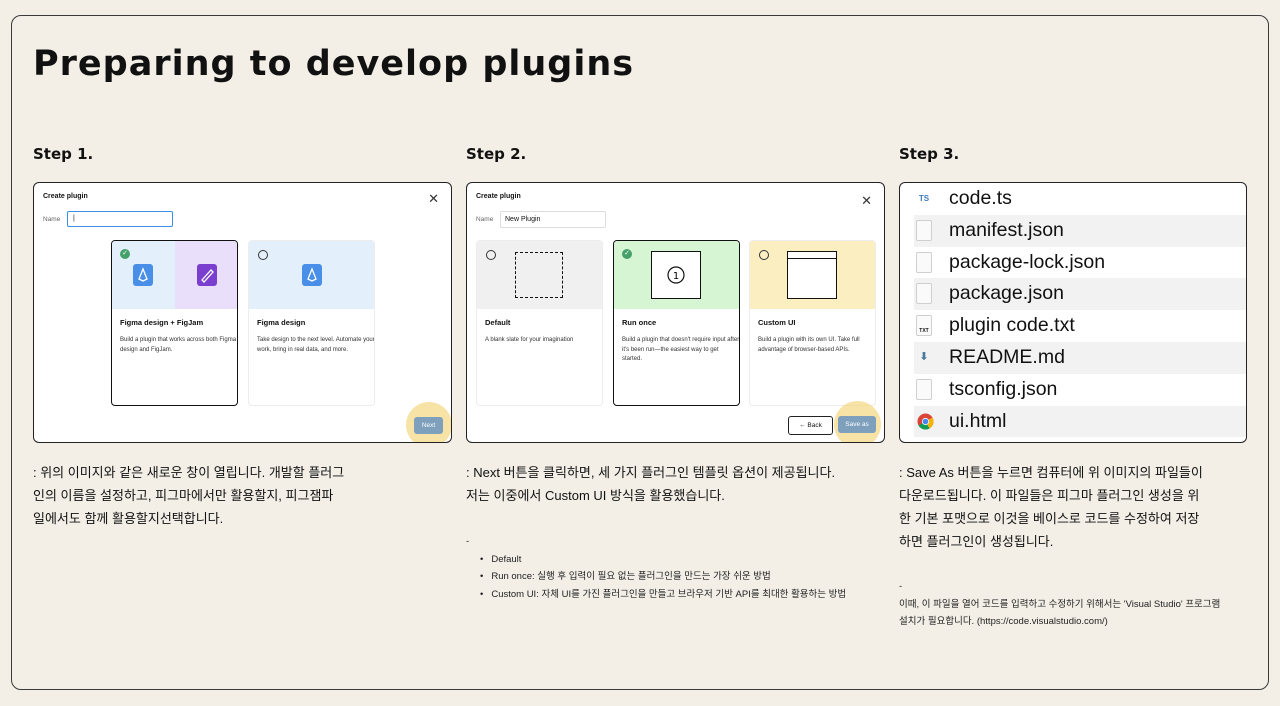 Image resolution: width=1280 pixels, height=706 pixels. Describe the element at coordinates (529, 340) in the screenshot. I see `card-description: A blank slate for your imagination` at that location.